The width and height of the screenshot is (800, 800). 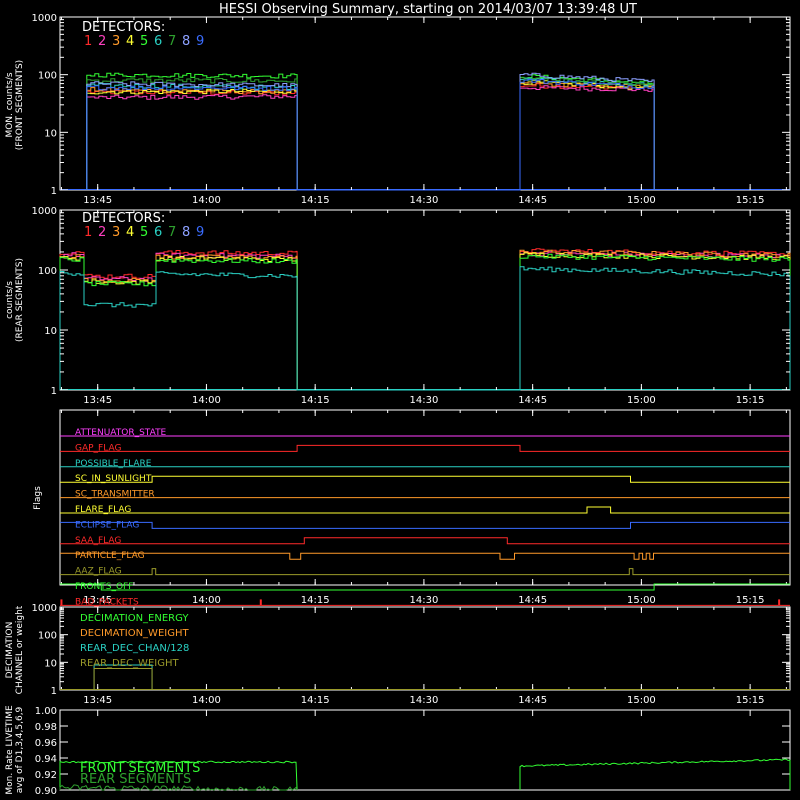 I want to click on decimation-y-label: DECIMATION, so click(x=10, y=650).